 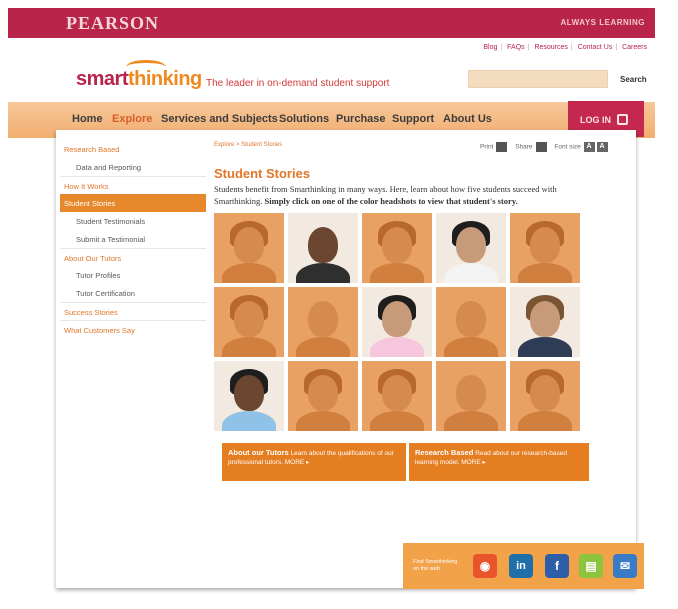 What do you see at coordinates (541, 147) in the screenshot?
I see `share-icon` at bounding box center [541, 147].